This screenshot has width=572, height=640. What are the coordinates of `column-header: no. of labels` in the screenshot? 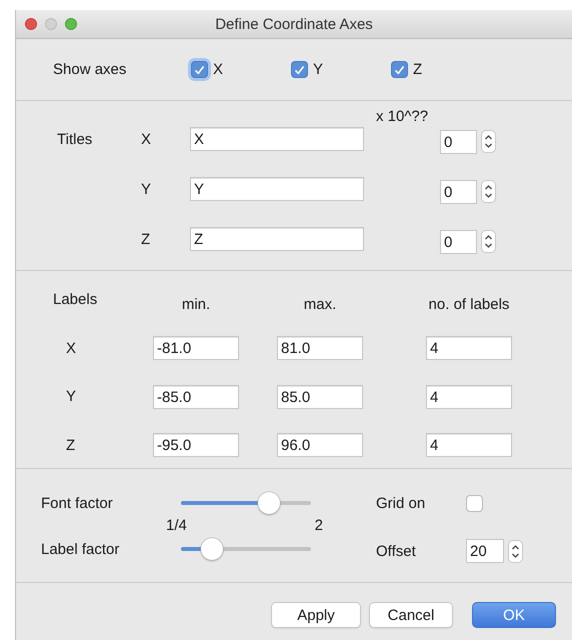 It's located at (469, 303).